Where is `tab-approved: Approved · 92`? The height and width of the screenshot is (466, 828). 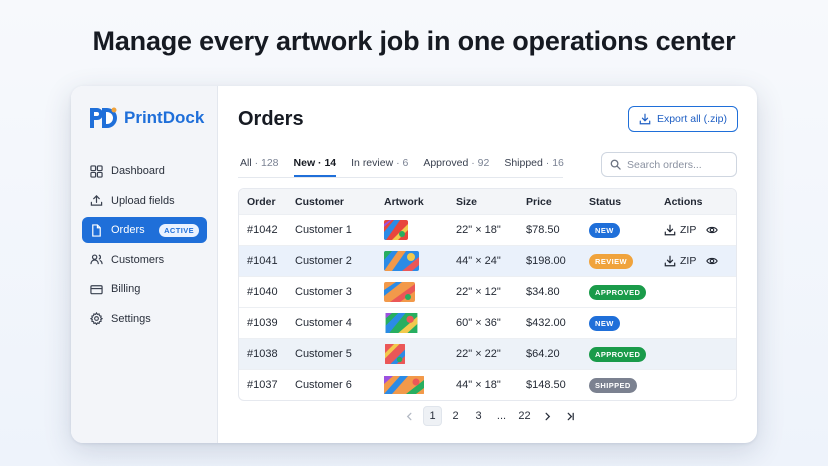 tab-approved: Approved · 92 is located at coordinates (456, 167).